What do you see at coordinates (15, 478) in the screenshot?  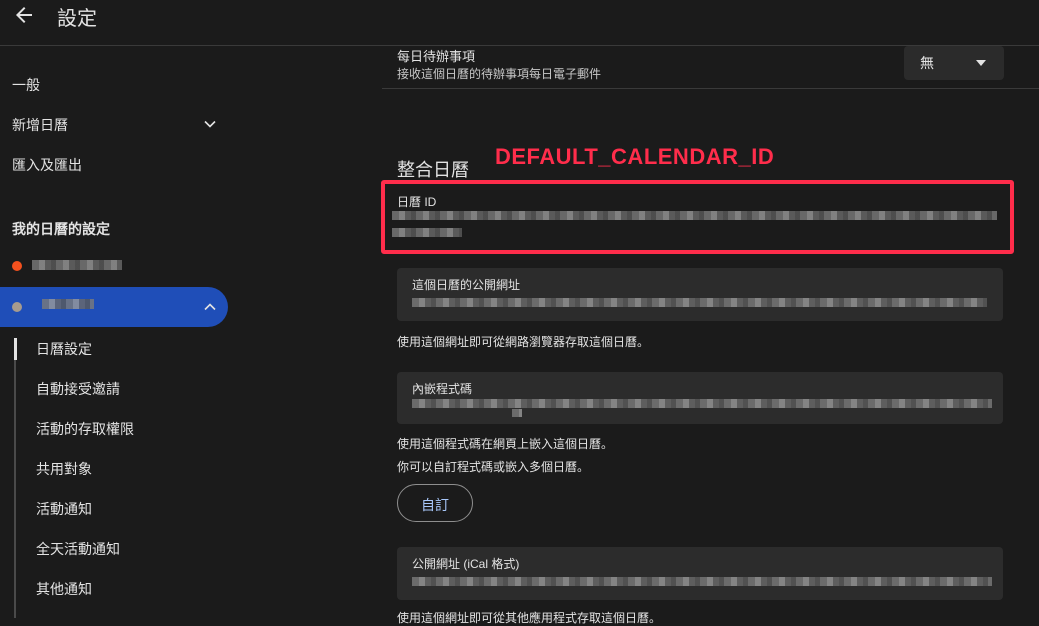 I see `sub-nav-track` at bounding box center [15, 478].